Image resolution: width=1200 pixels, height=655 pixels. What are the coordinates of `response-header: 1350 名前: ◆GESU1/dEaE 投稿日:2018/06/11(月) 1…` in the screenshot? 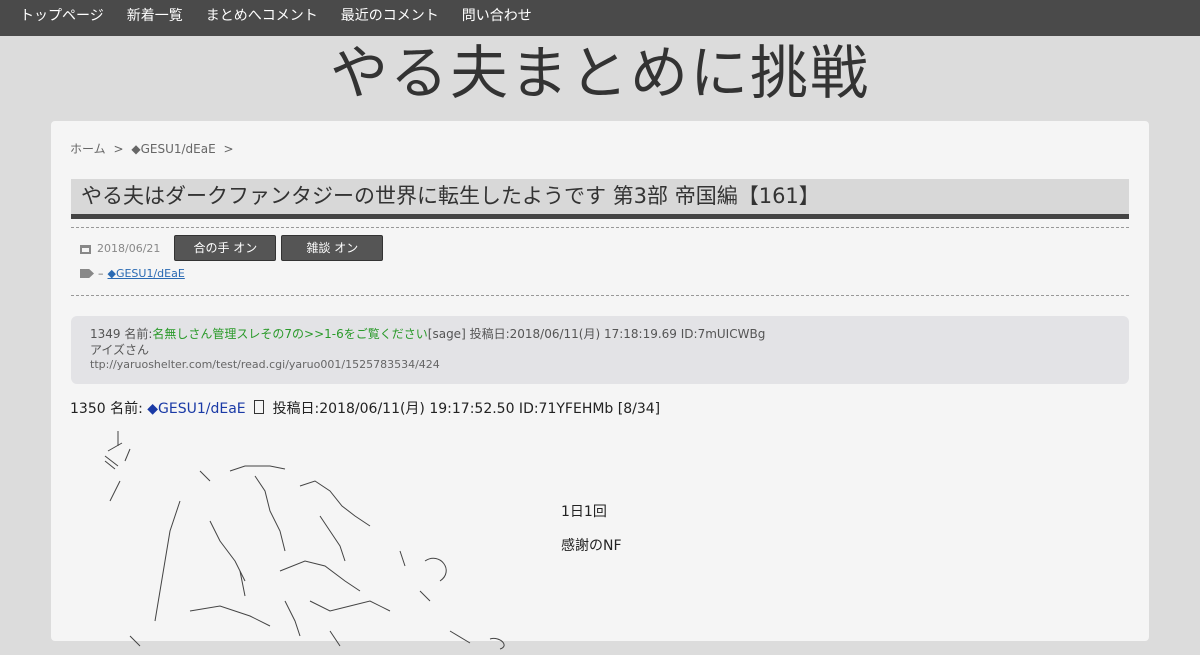 It's located at (365, 408).